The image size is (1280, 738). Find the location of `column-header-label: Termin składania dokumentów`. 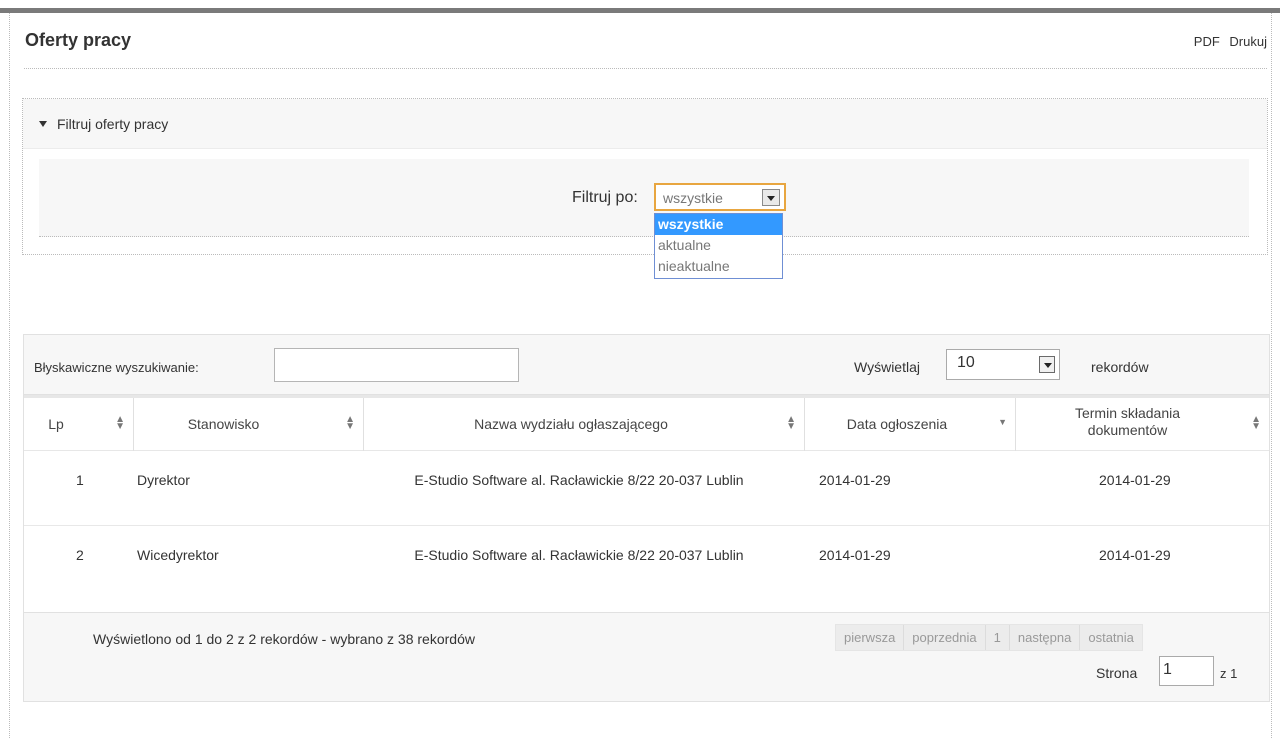

column-header-label: Termin składania dokumentów is located at coordinates (1127, 421).